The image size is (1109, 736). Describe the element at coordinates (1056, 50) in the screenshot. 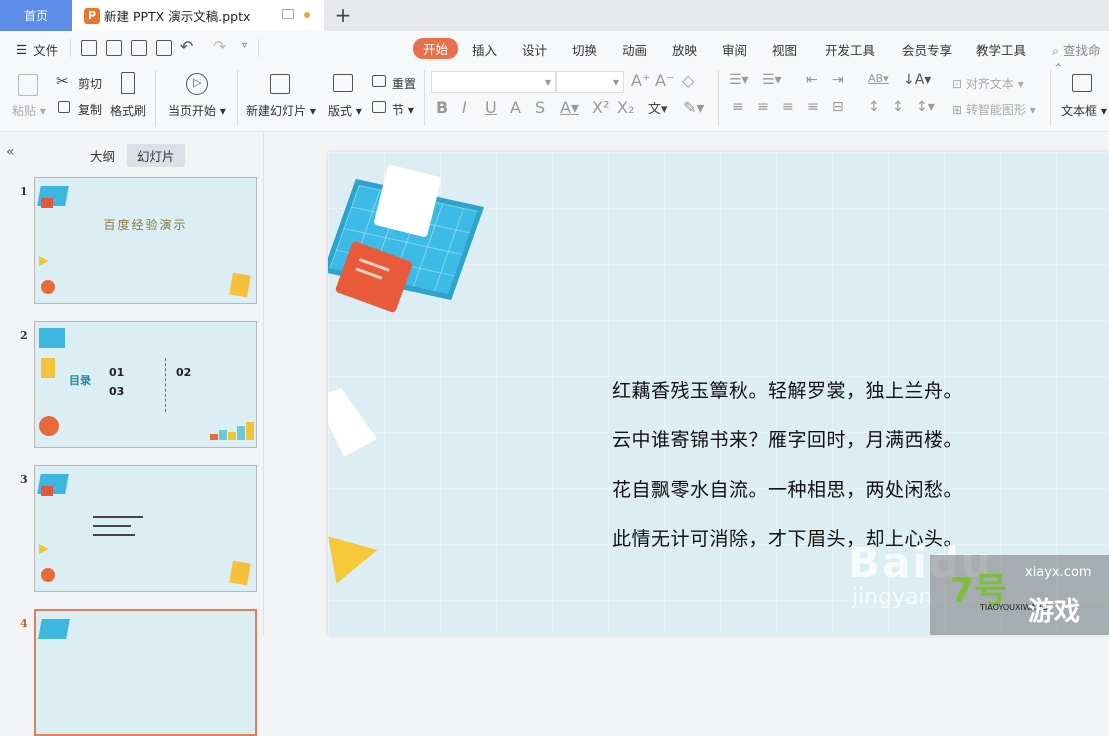

I see `search-icon: ⌕` at that location.